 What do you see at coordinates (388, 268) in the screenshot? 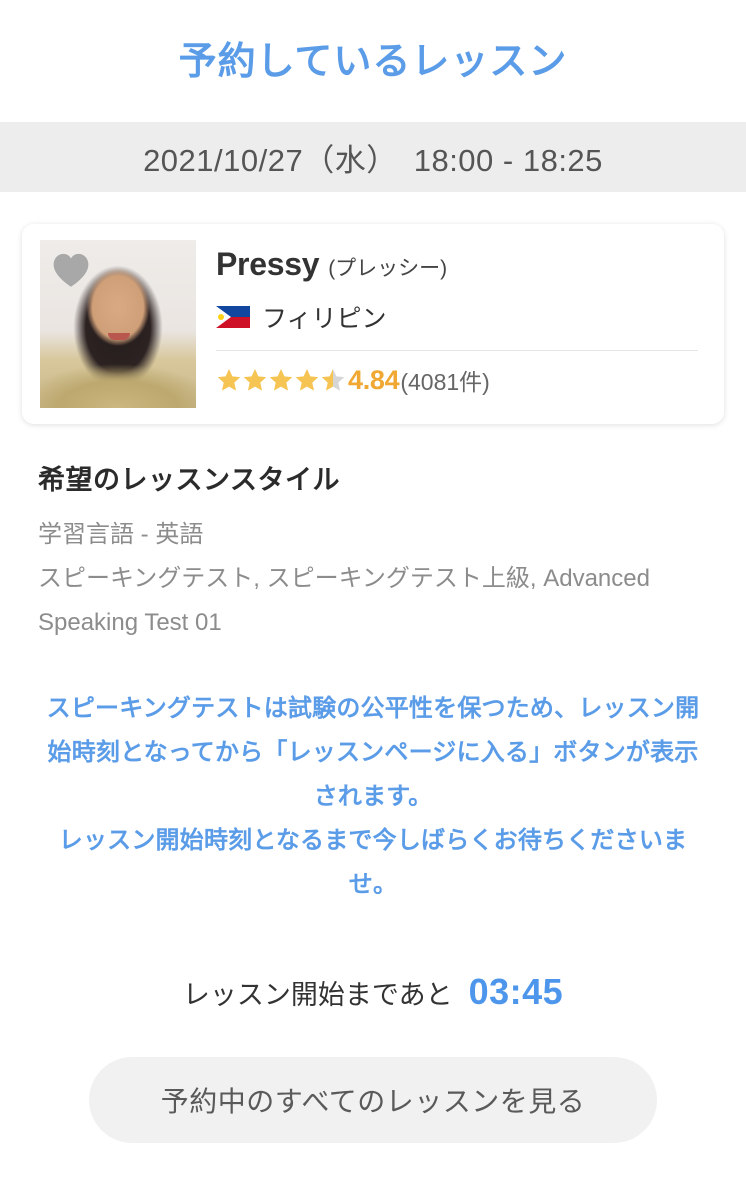
I see `teacher-name-kana: (プレッシー)` at bounding box center [388, 268].